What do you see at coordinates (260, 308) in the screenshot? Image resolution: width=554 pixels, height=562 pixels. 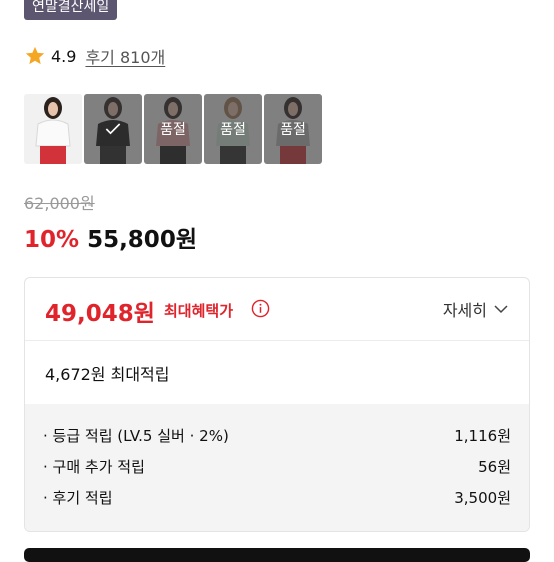 I see `info-icon` at bounding box center [260, 308].